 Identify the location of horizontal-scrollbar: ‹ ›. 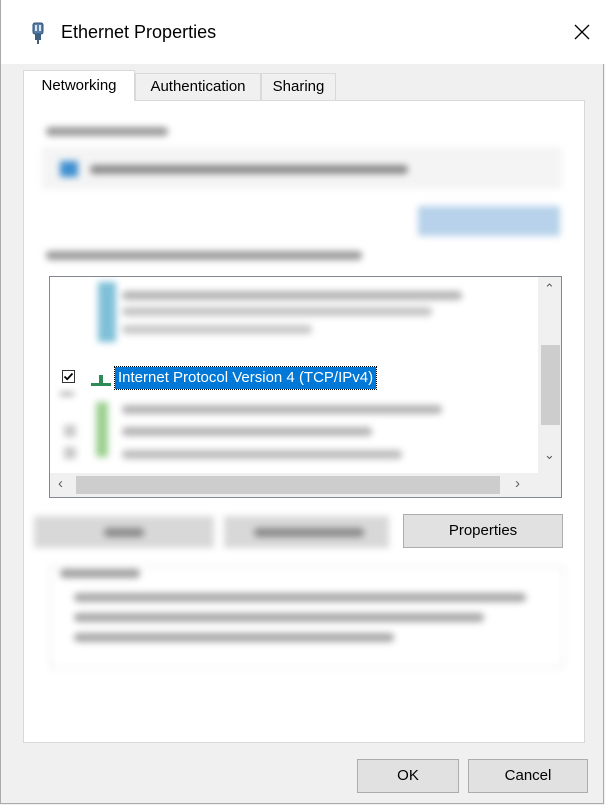
(305, 485).